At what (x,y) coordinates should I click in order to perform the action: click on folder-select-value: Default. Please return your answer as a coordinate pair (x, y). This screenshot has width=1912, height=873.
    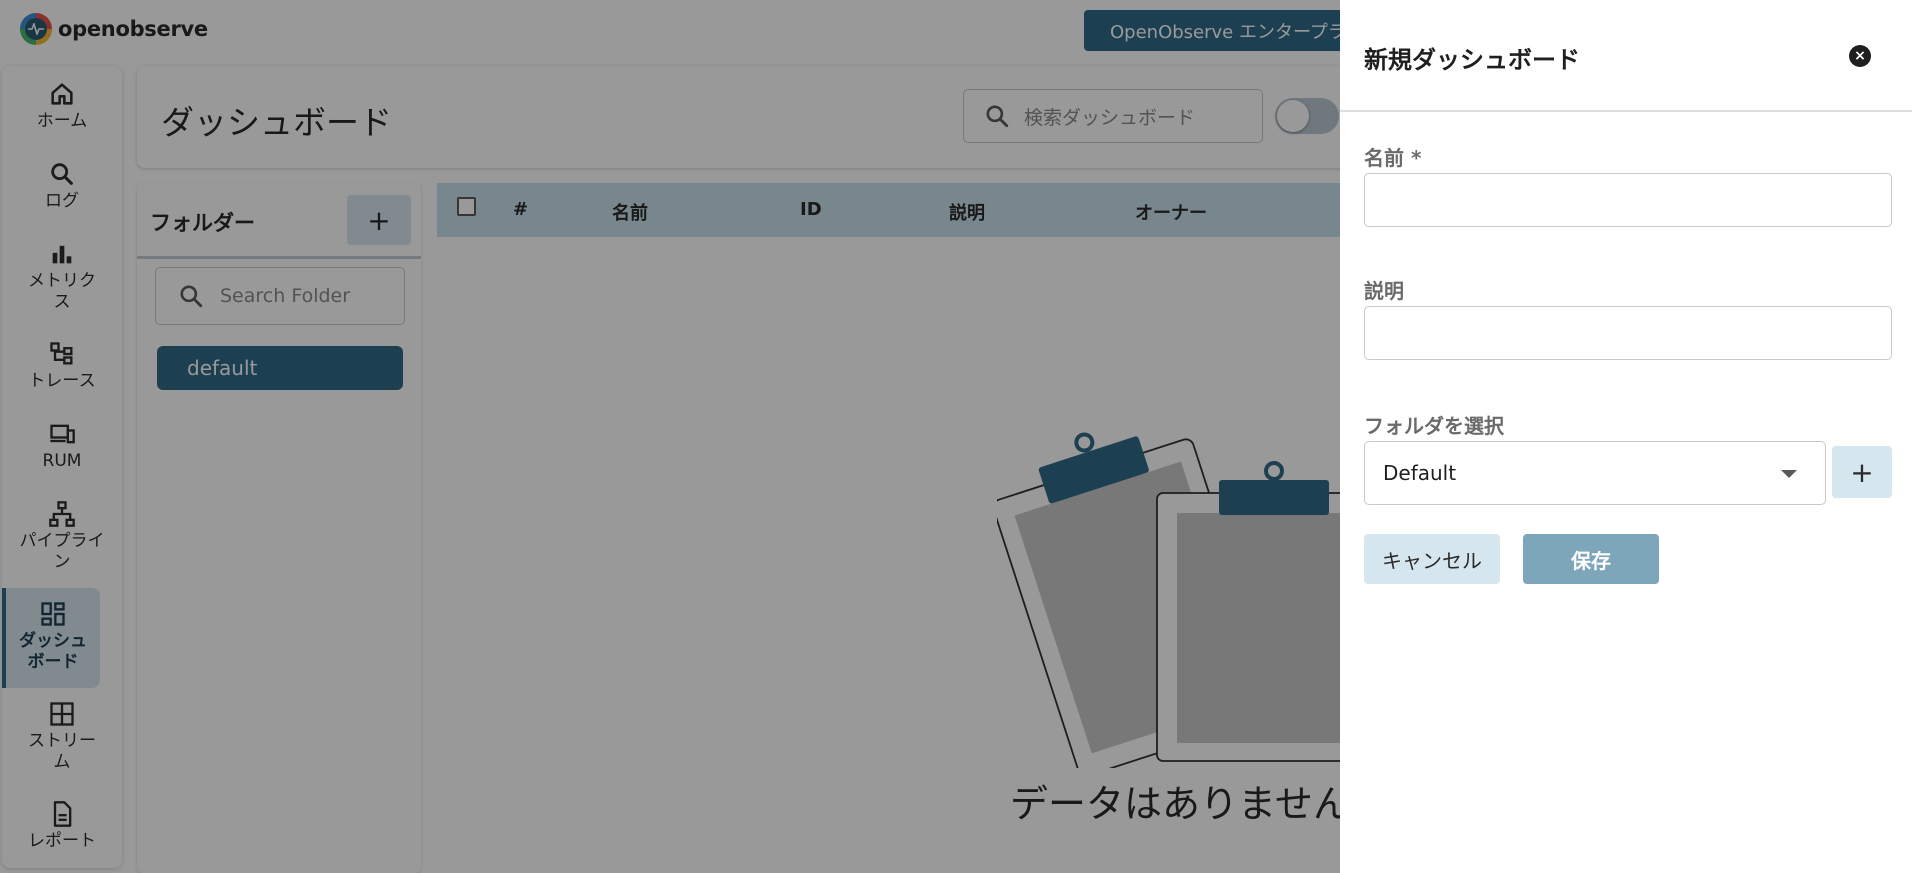
    Looking at the image, I should click on (1420, 473).